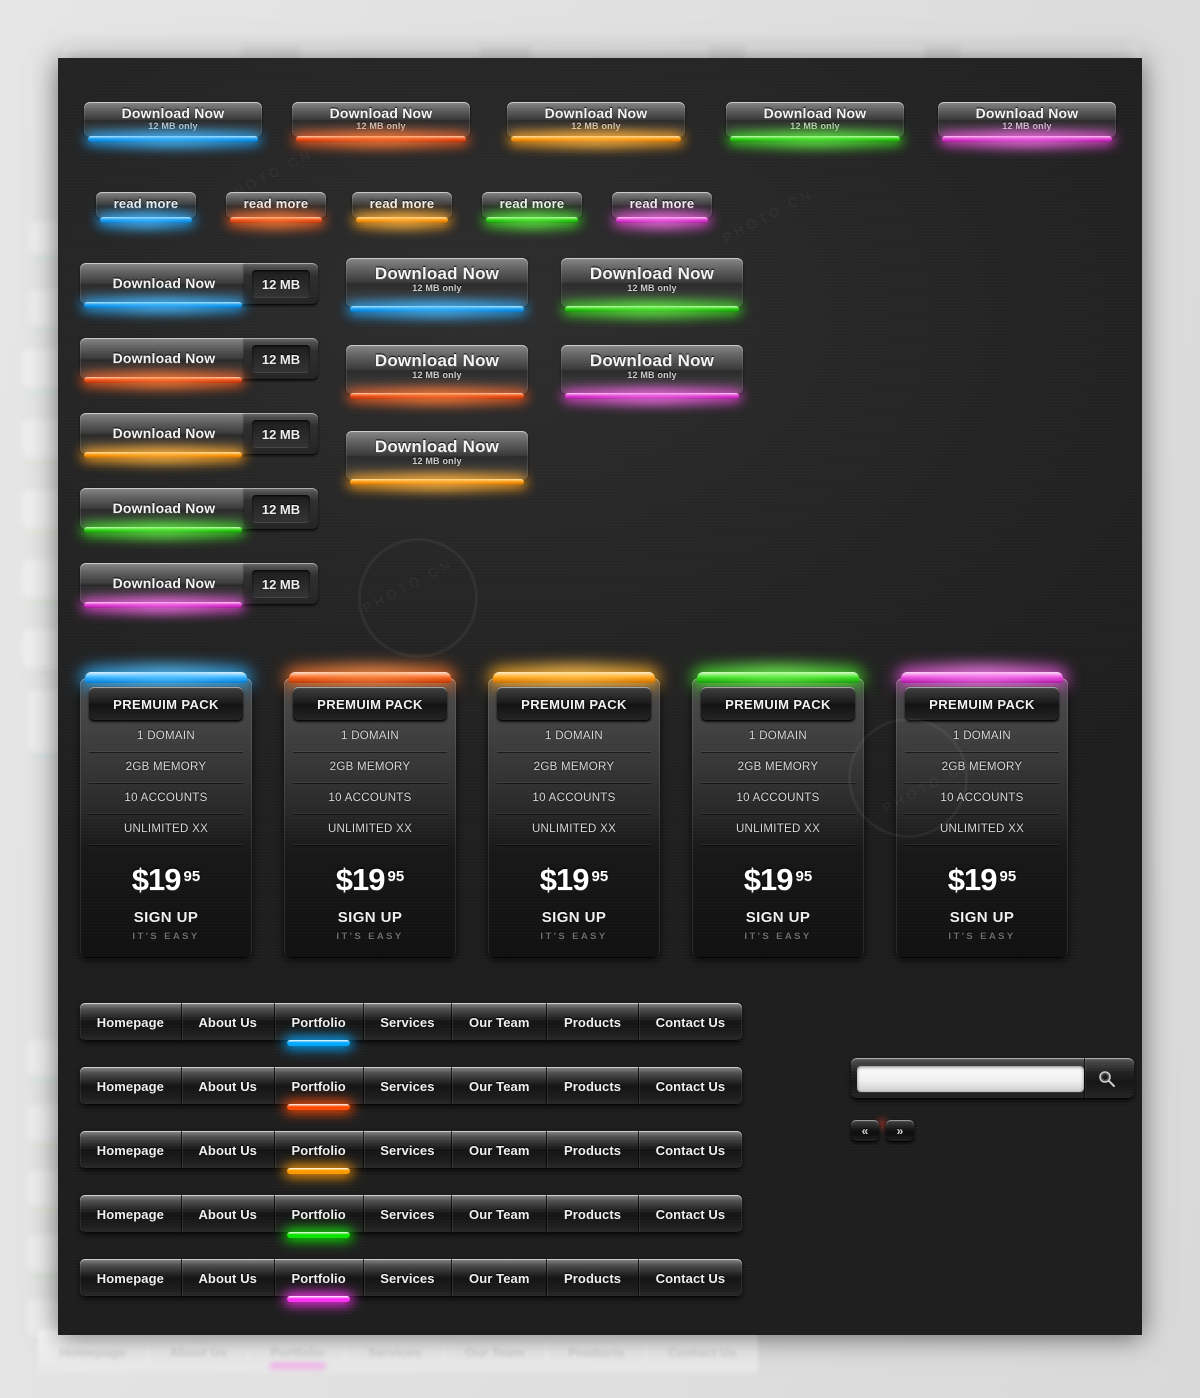 The height and width of the screenshot is (1398, 1200). I want to click on watermark-text: PHOTO.CN, so click(768, 215).